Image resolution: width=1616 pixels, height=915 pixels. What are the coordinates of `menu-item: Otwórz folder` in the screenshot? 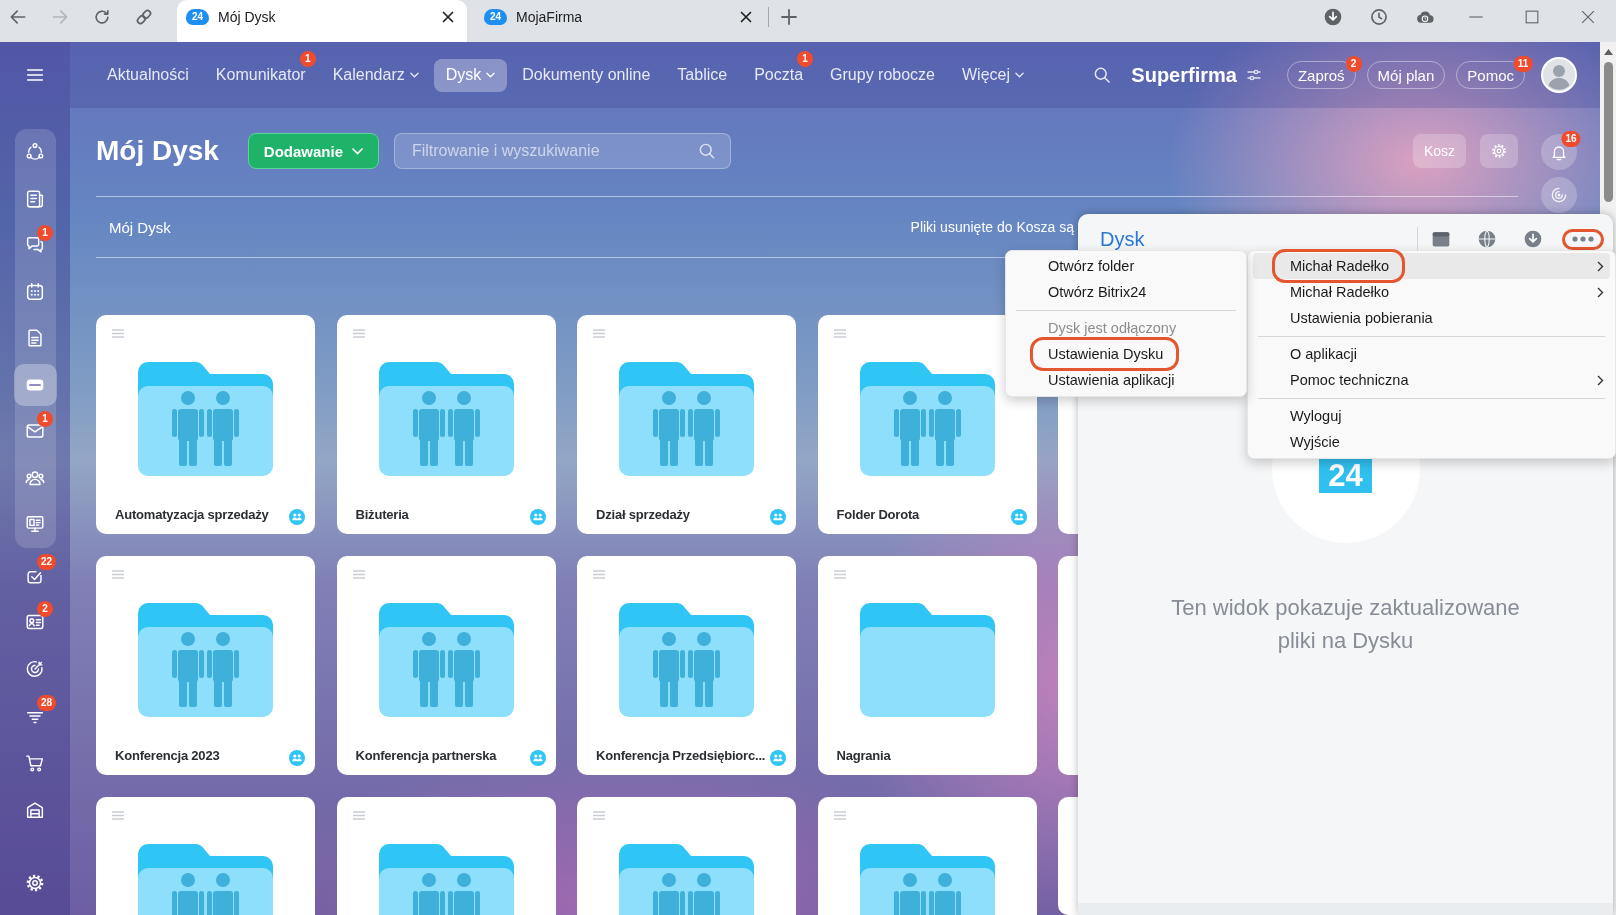 It's located at (1126, 266).